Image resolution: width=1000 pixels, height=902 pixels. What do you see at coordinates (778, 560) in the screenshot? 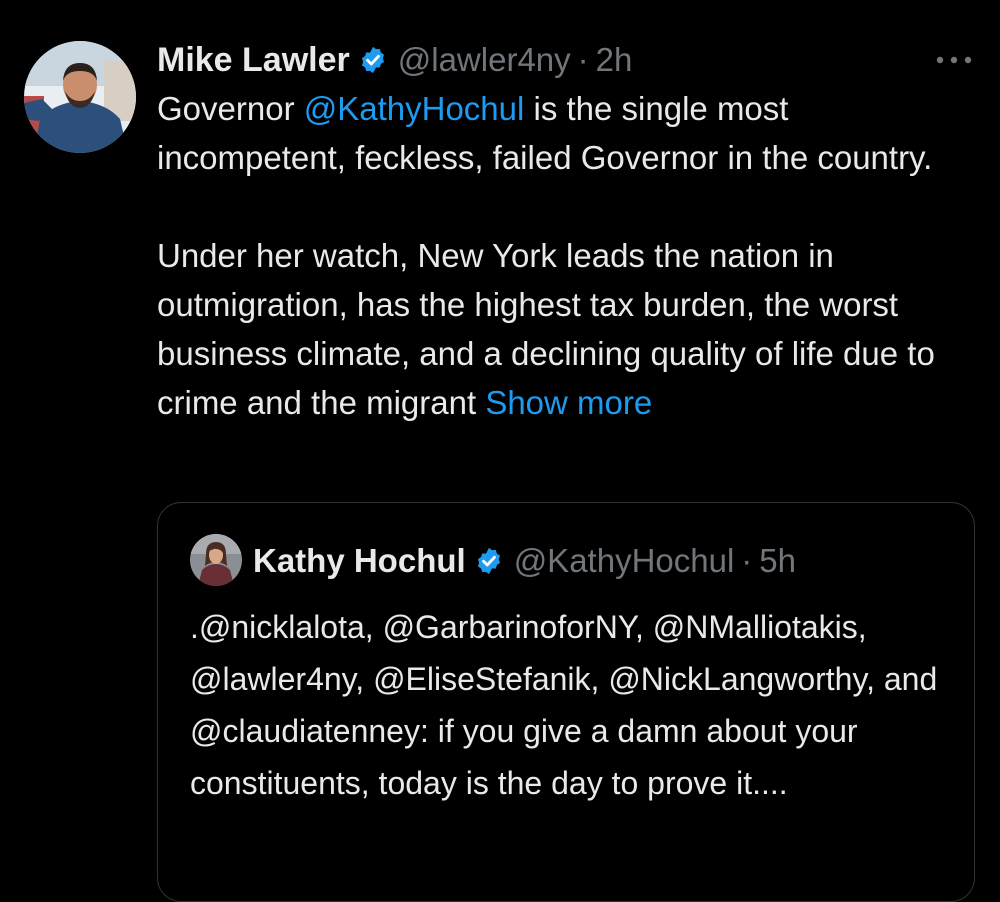
I see `quoted-tweet-timestamp: 5h` at bounding box center [778, 560].